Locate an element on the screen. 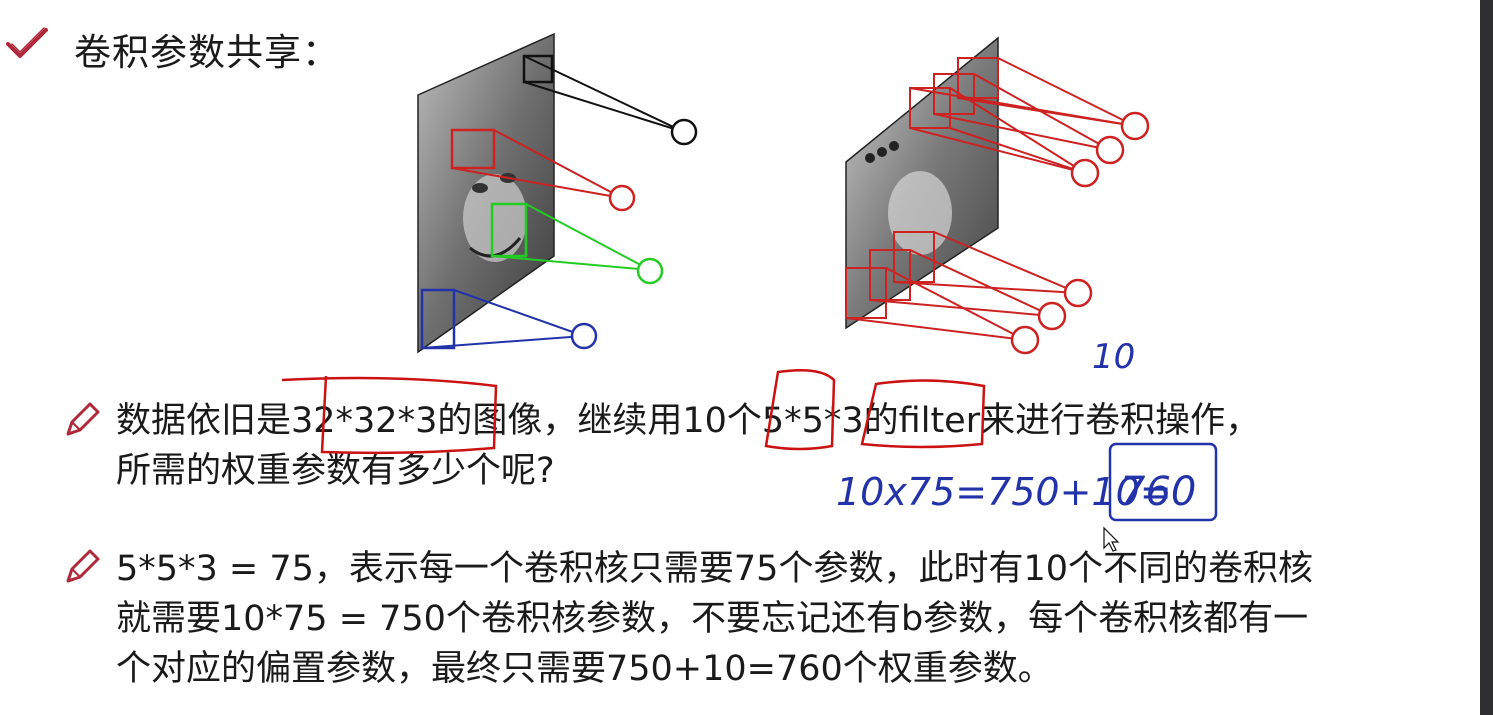 The height and width of the screenshot is (715, 1493). slide-title: 卷积参数共享： is located at coordinates (207, 52).